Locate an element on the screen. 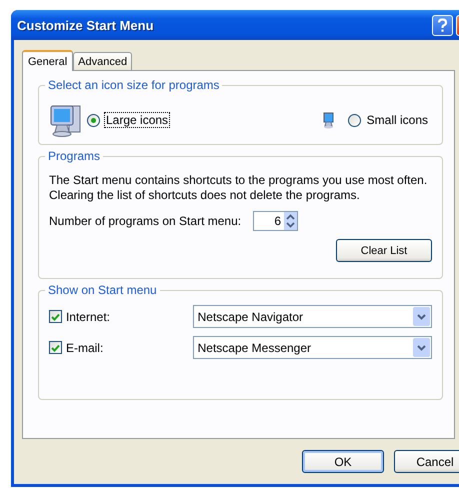 The width and height of the screenshot is (459, 489). dropdown: Netscape Messenger is located at coordinates (312, 347).